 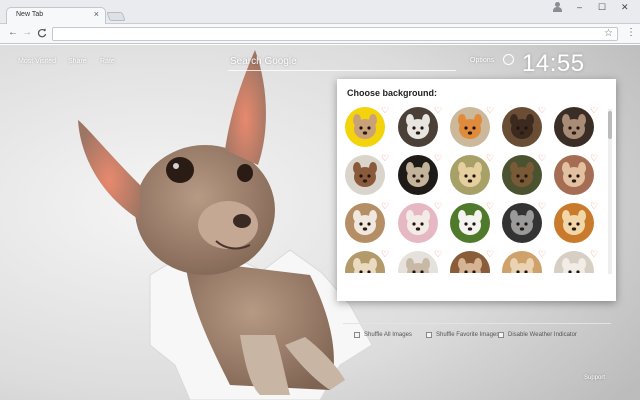 What do you see at coordinates (27, 33) in the screenshot?
I see `forward-icon: →` at bounding box center [27, 33].